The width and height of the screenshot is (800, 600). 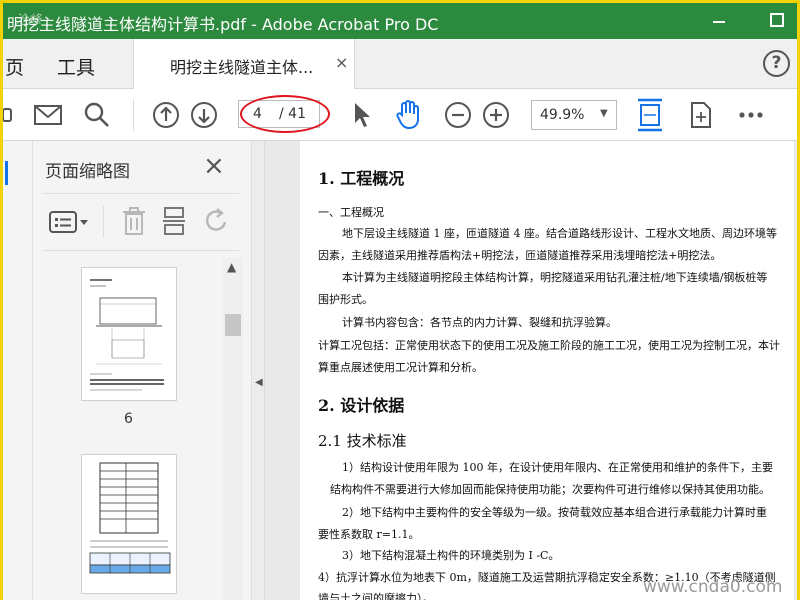 What do you see at coordinates (134, 221) in the screenshot?
I see `delete-page-icon` at bounding box center [134, 221].